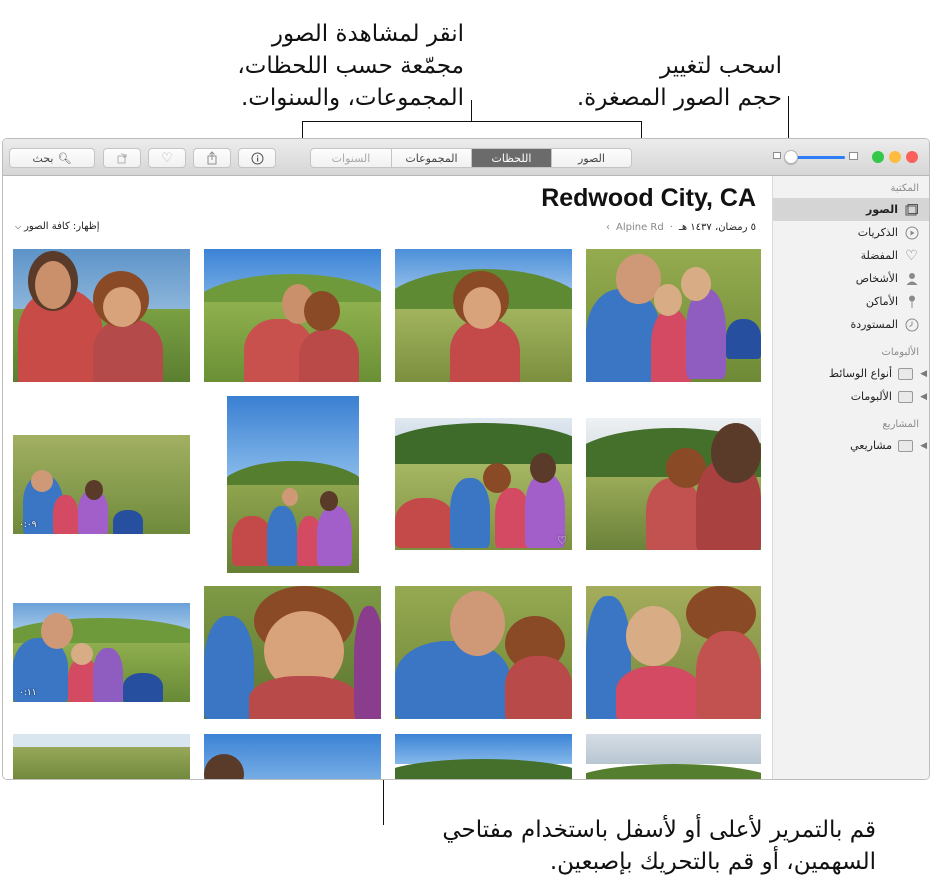 The image size is (931, 883). I want to click on photo-thumbnail: ٠:٠٩, so click(101, 484).